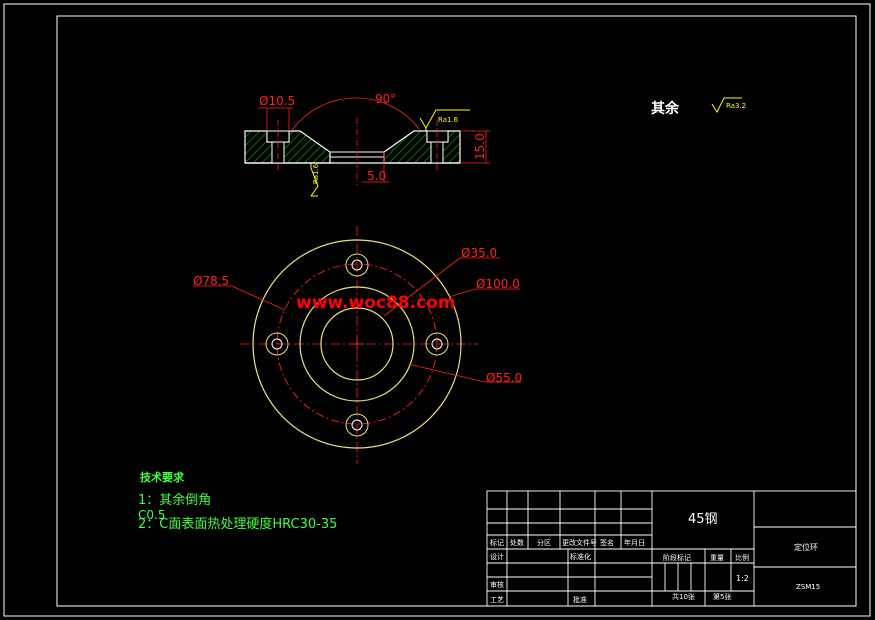 This screenshot has width=875, height=620. Describe the element at coordinates (808, 587) in the screenshot. I see `drawing-number: ZSM15` at that location.